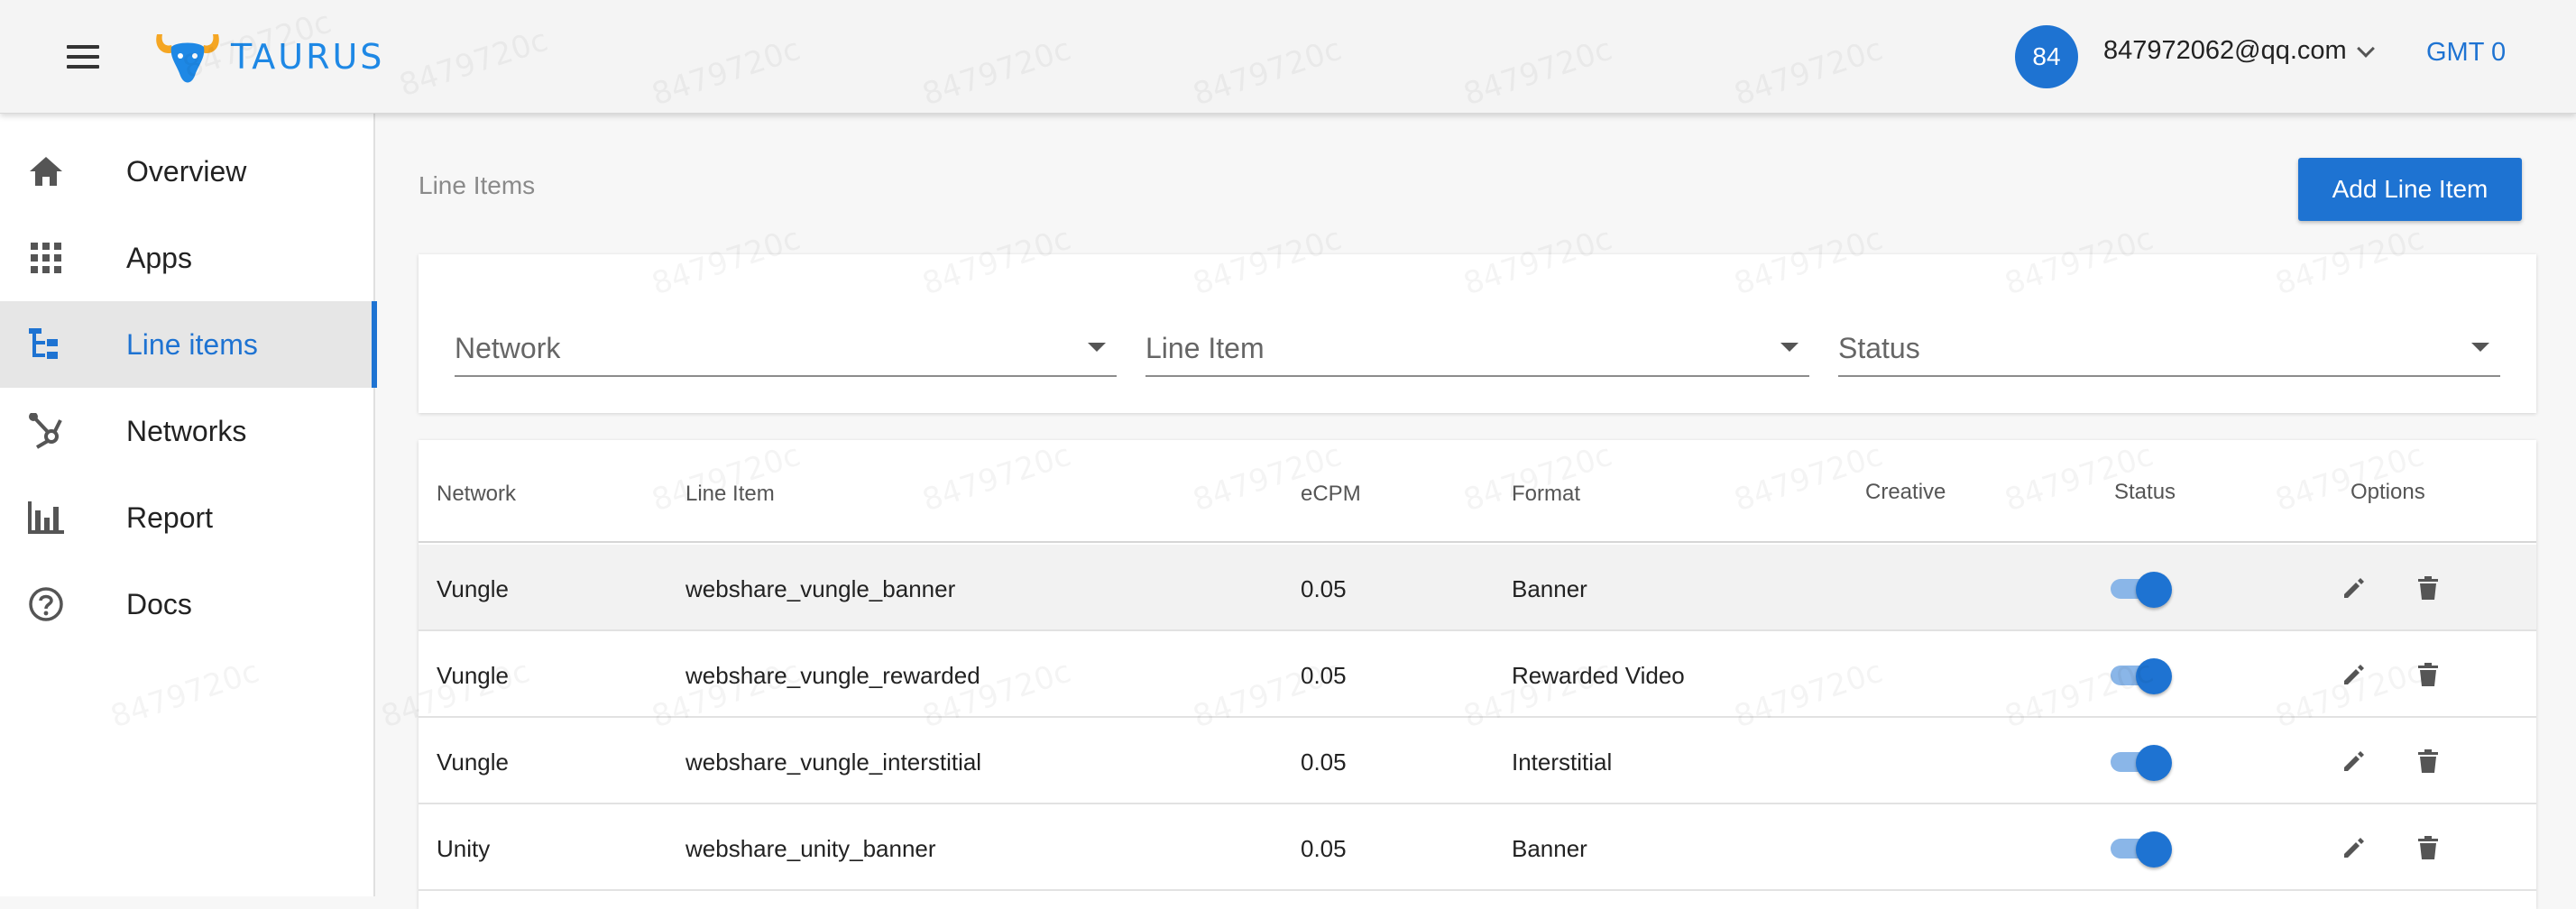 The height and width of the screenshot is (909, 2576). What do you see at coordinates (1906, 492) in the screenshot?
I see `column-header-creative: Creative` at bounding box center [1906, 492].